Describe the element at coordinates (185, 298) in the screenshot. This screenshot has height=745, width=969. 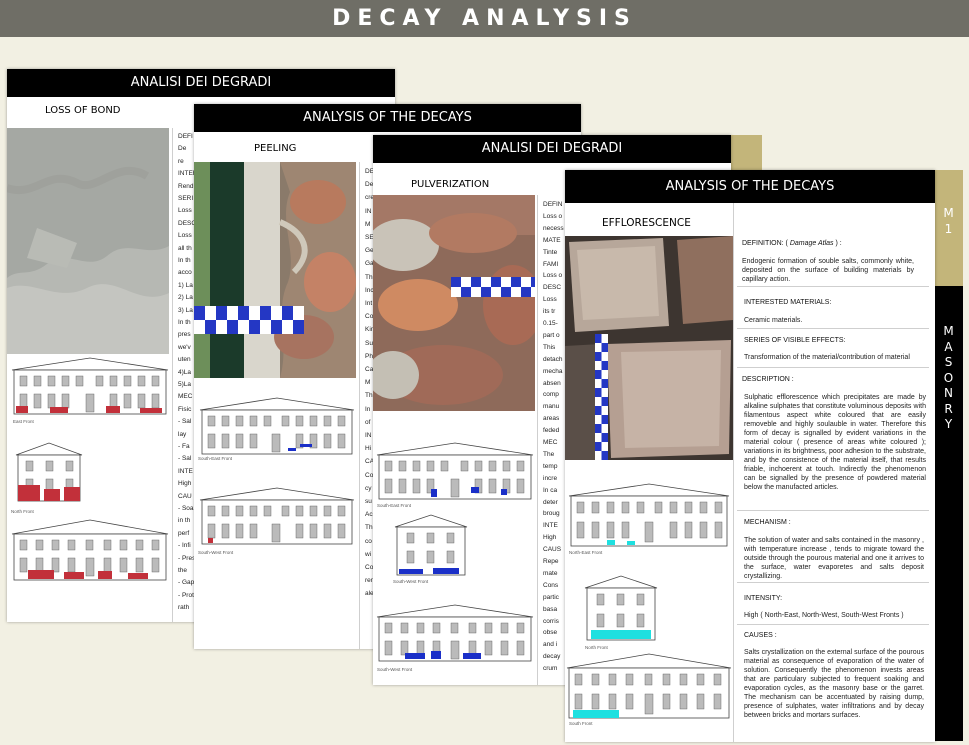
I see `text-fragment: 2) La` at that location.